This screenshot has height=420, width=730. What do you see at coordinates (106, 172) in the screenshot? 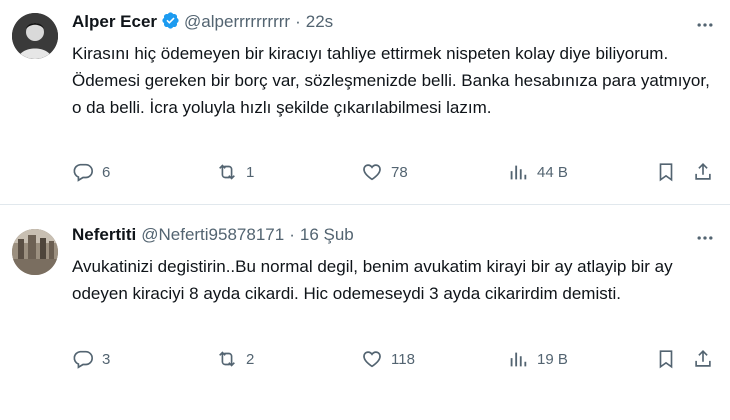
I see `reply-count: 6` at bounding box center [106, 172].